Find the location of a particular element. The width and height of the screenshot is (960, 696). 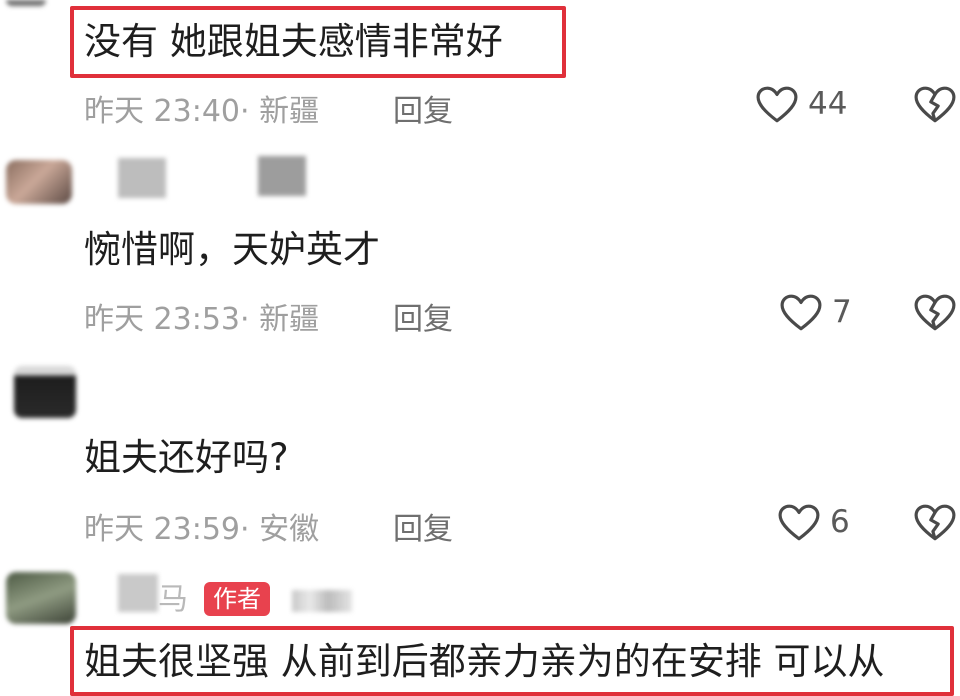

author-badge: 作者 is located at coordinates (237, 599).